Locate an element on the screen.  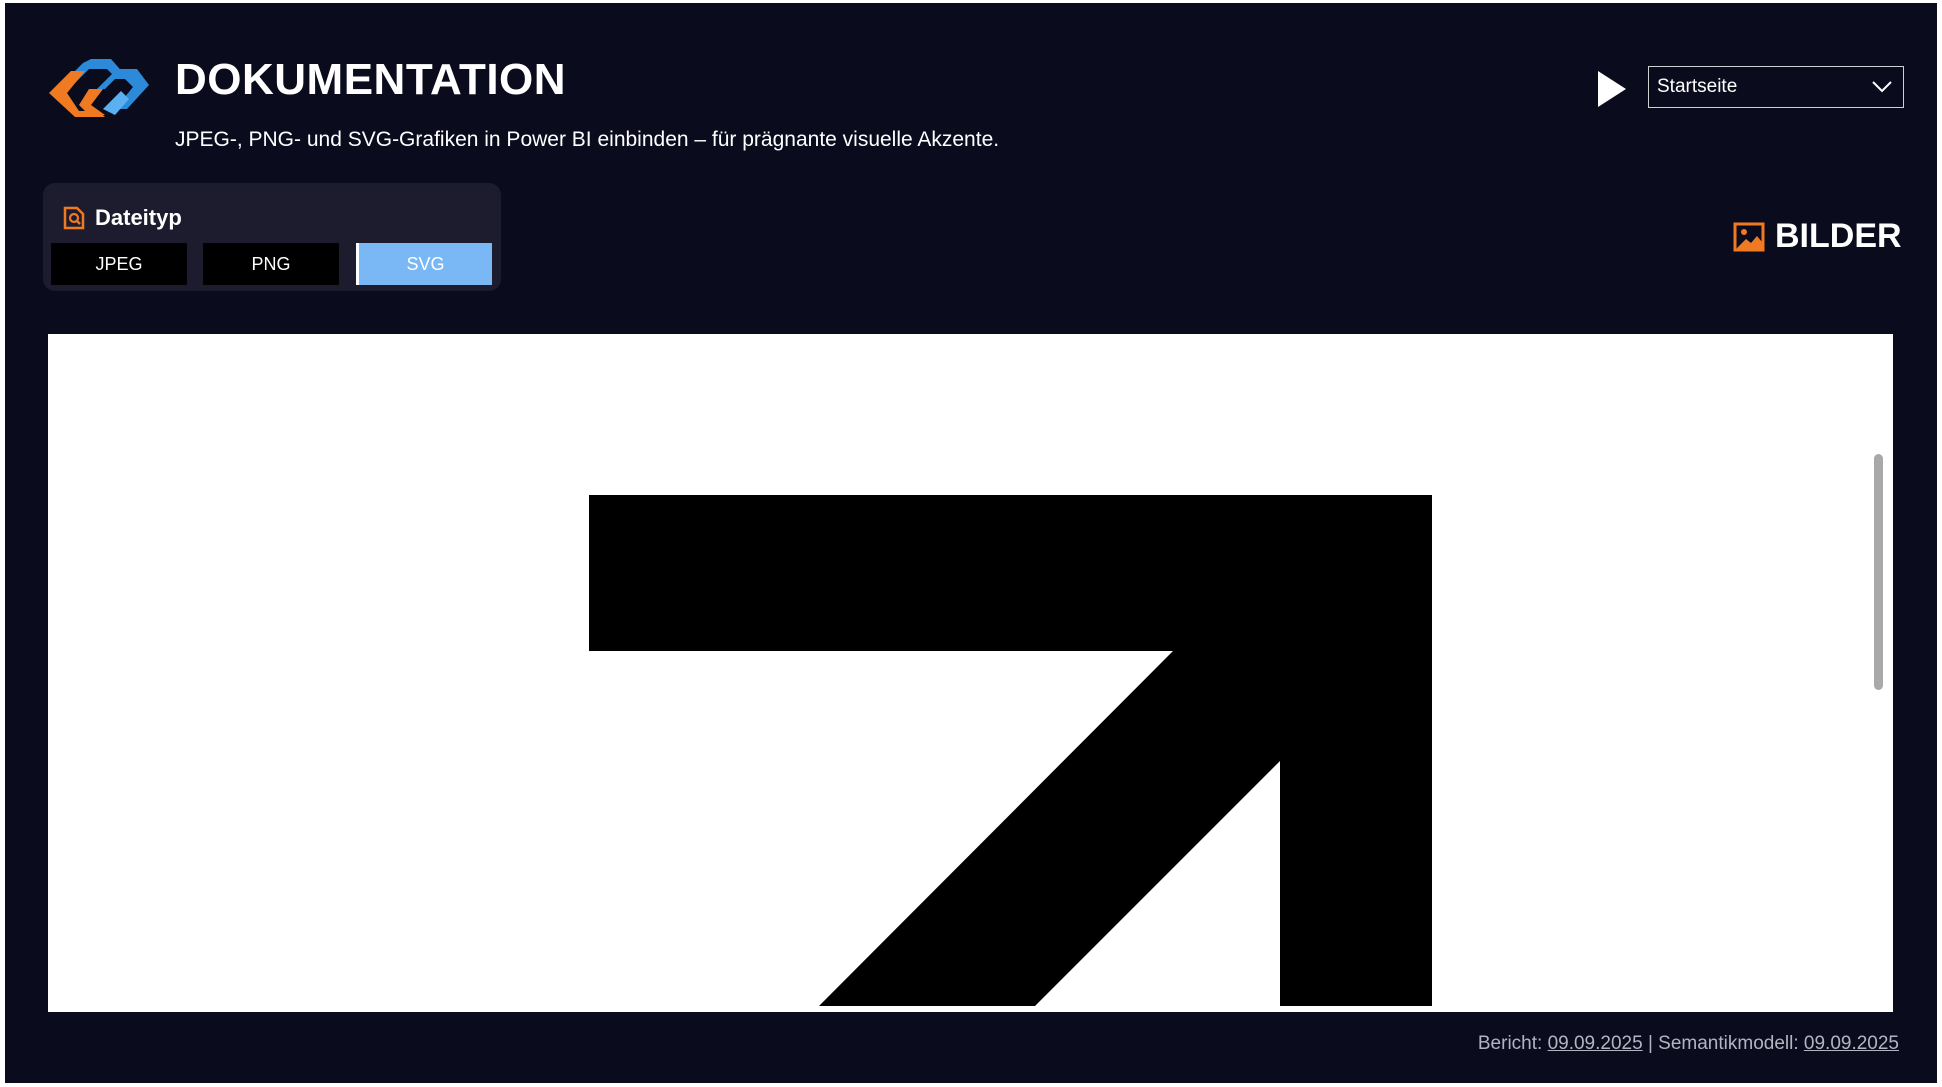
report-label: Bericht: is located at coordinates (1510, 1043).